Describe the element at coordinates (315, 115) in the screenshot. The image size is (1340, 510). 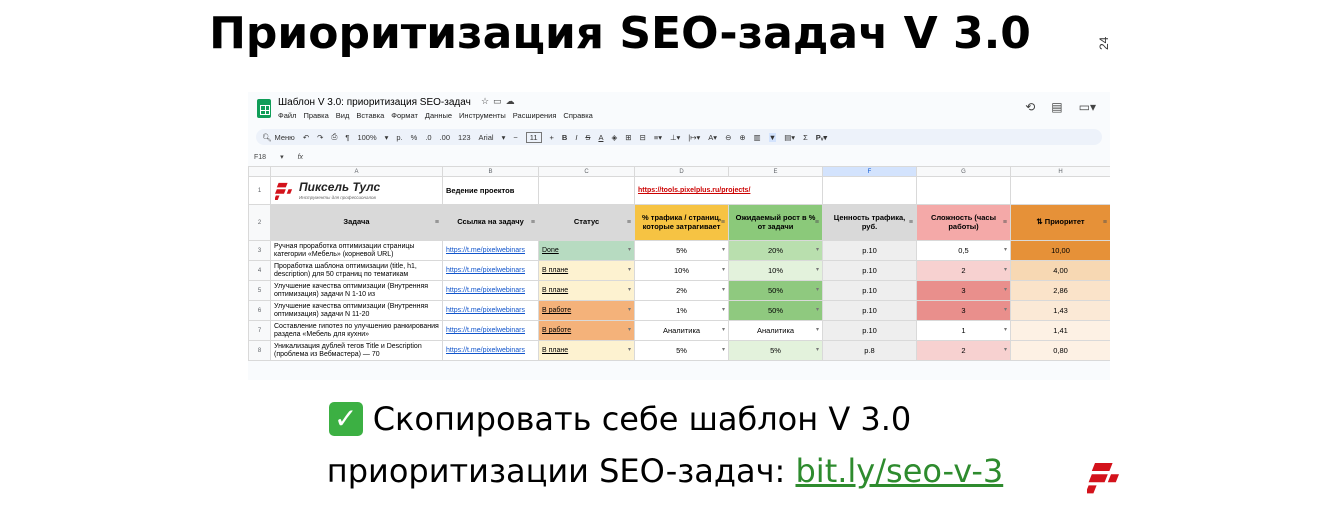
I see `menu-edit: Правка` at that location.